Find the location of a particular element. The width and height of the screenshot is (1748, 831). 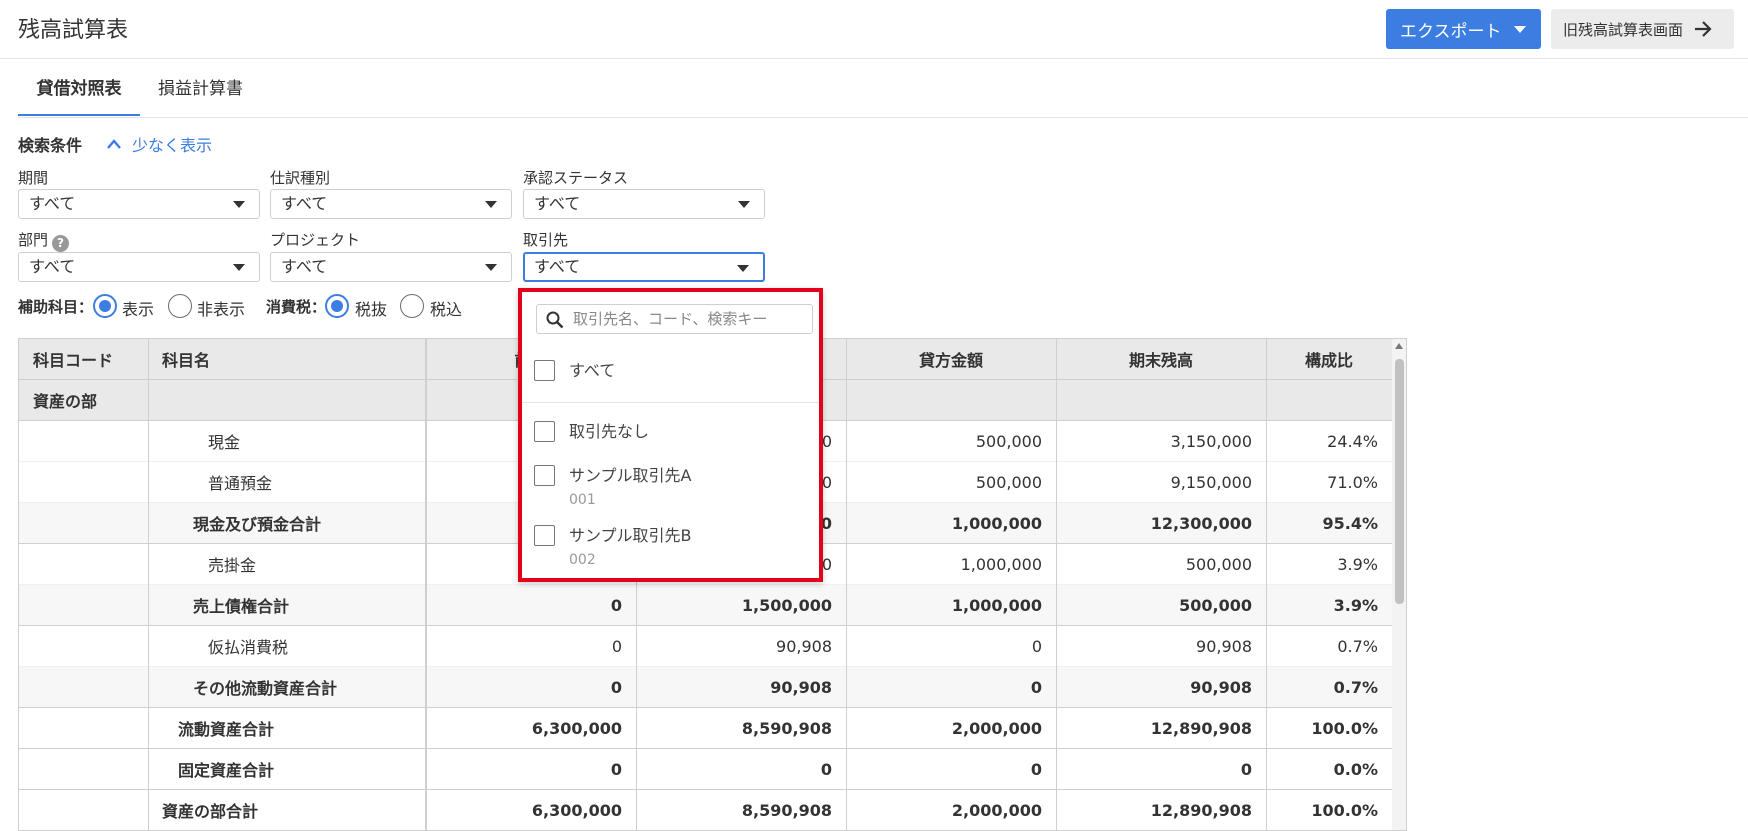

sub-account-hide-radio is located at coordinates (180, 306).